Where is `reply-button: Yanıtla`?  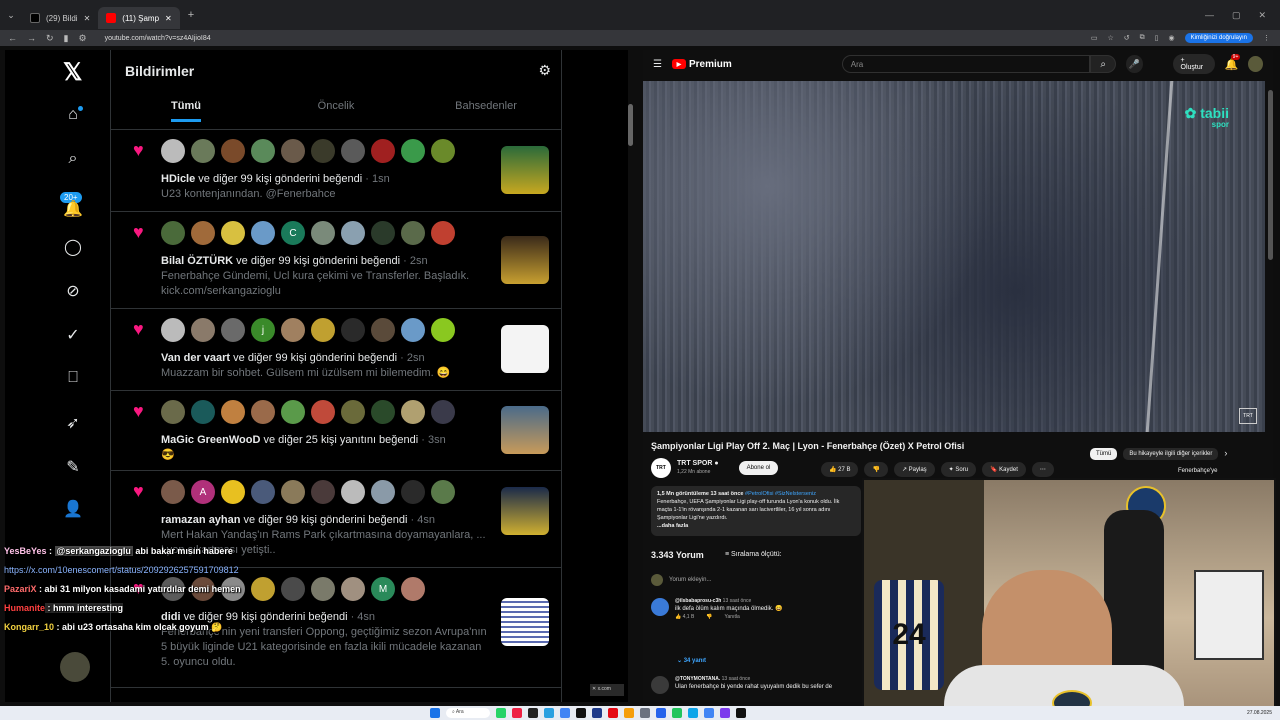
reply-button: Yanıtla is located at coordinates (732, 617).